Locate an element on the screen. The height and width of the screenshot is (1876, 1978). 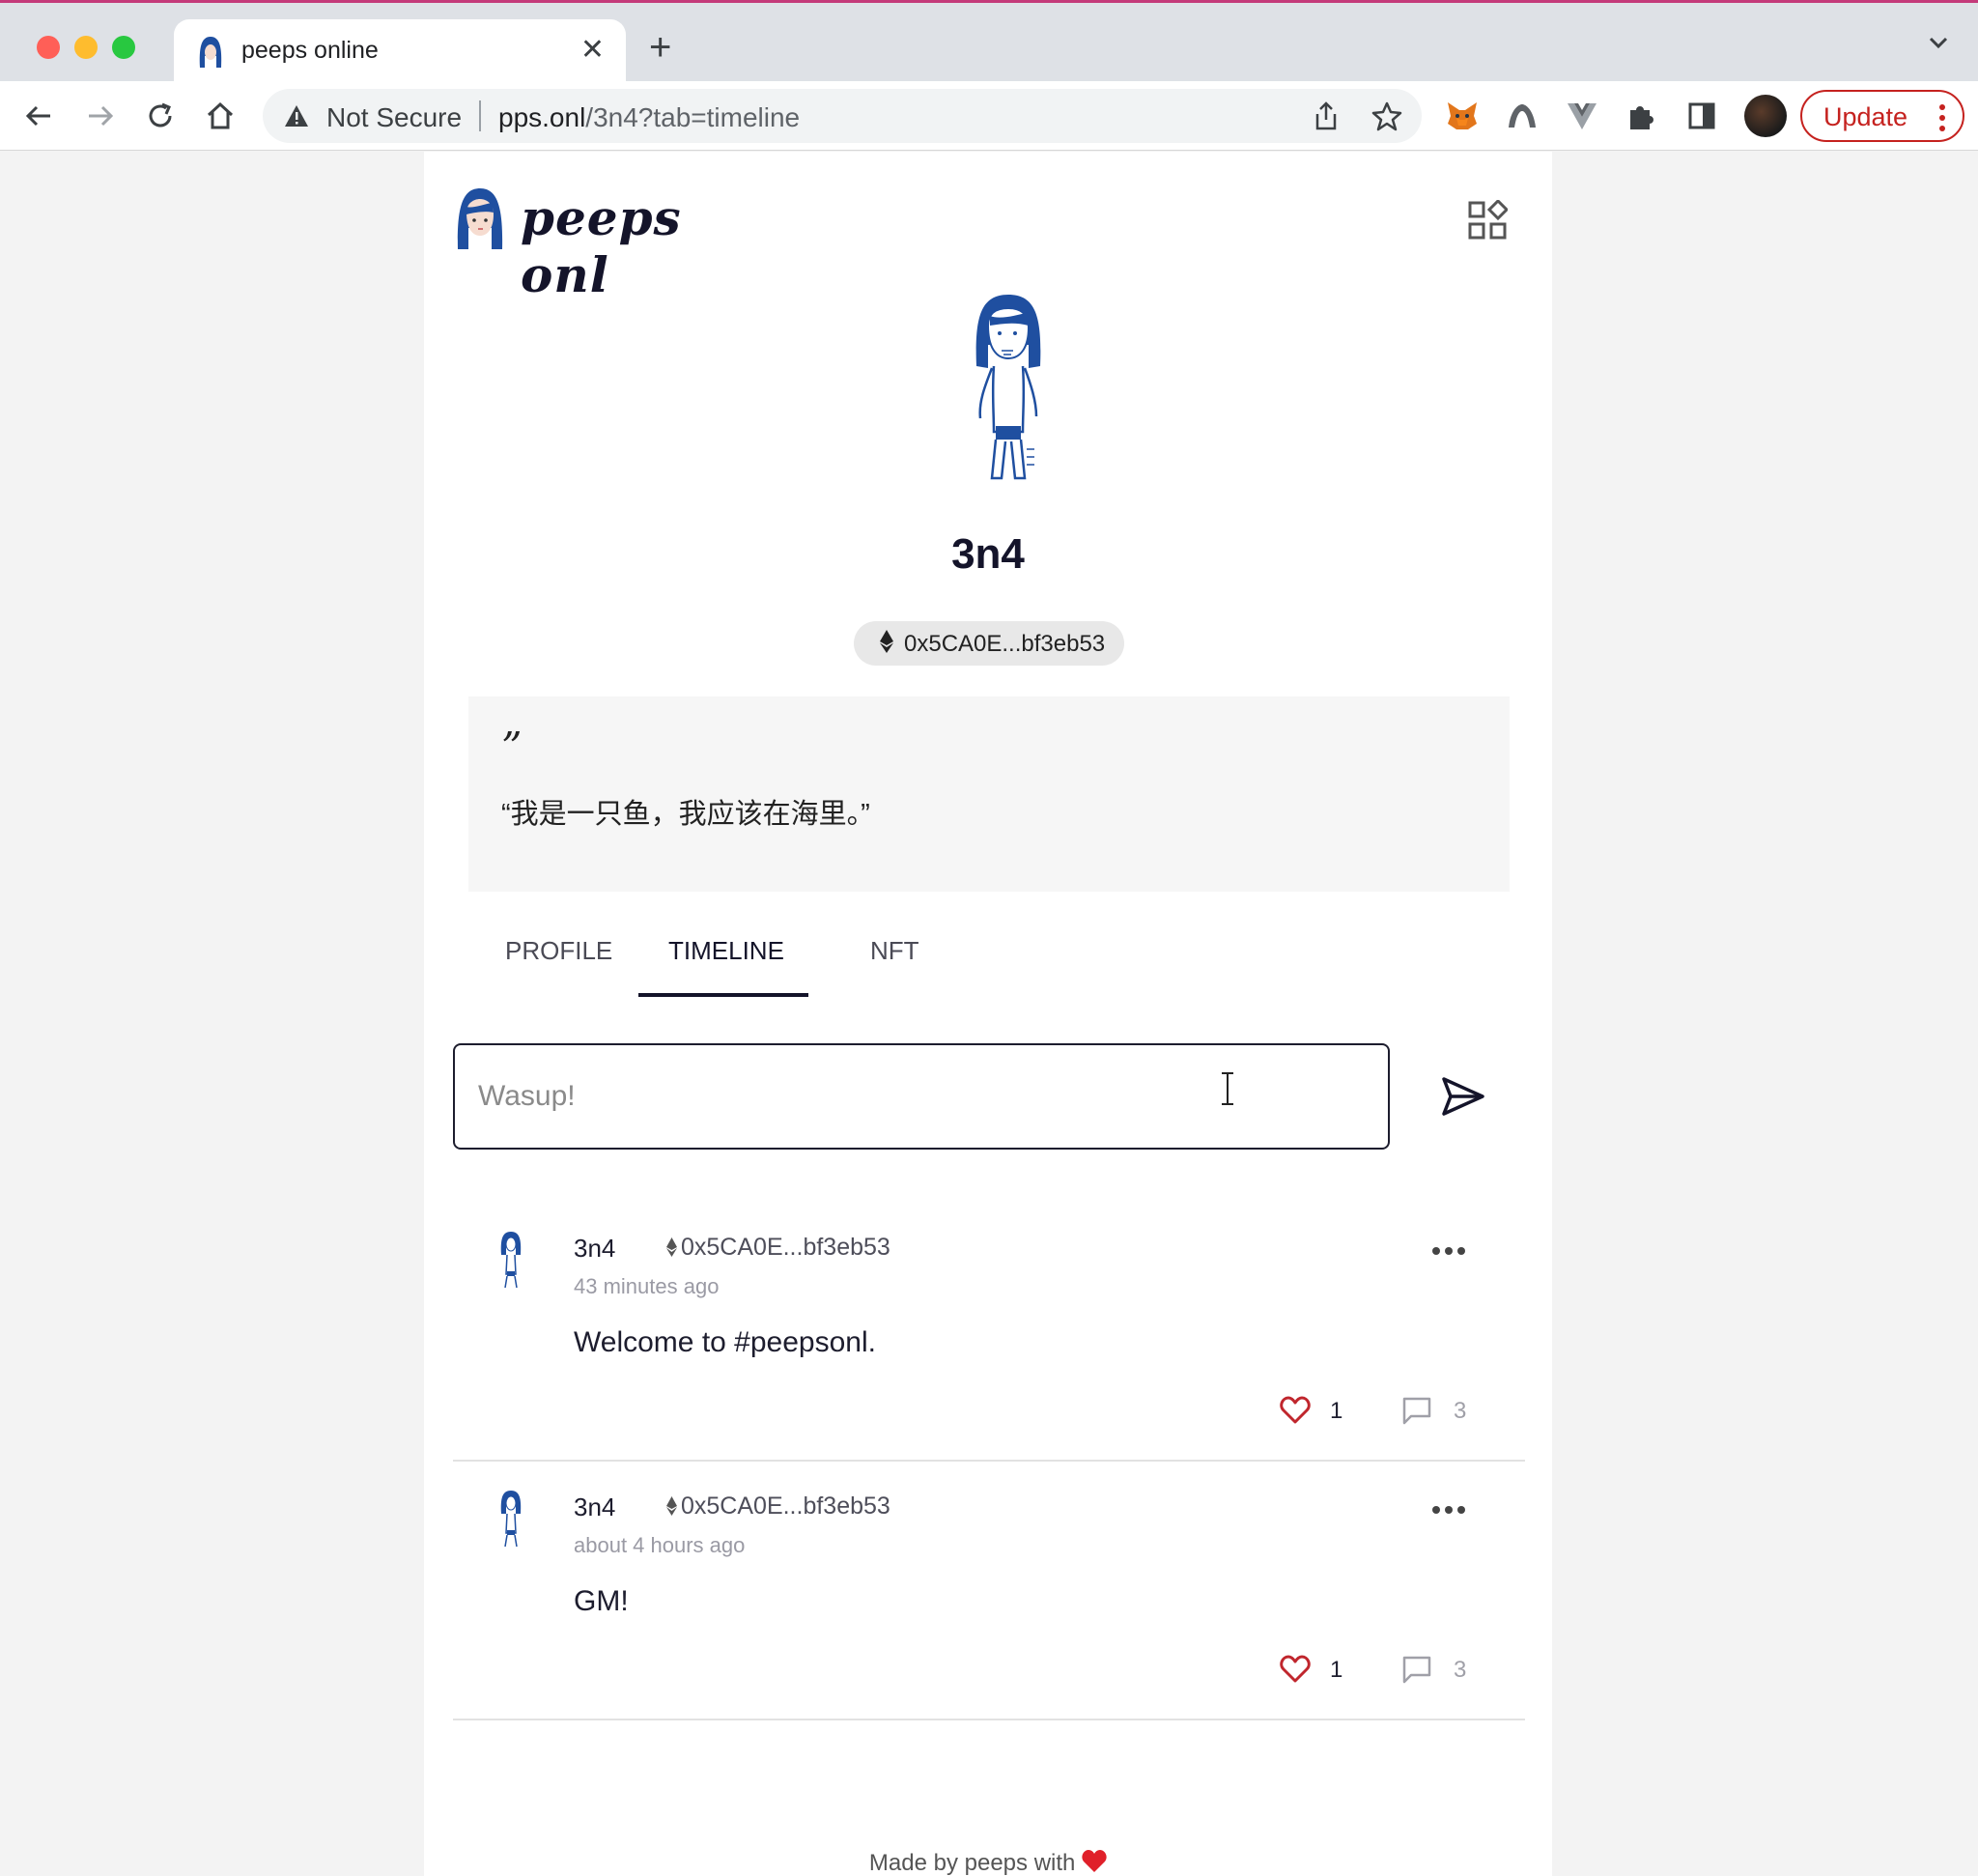
tab-close-icon: ✕ is located at coordinates (592, 50).